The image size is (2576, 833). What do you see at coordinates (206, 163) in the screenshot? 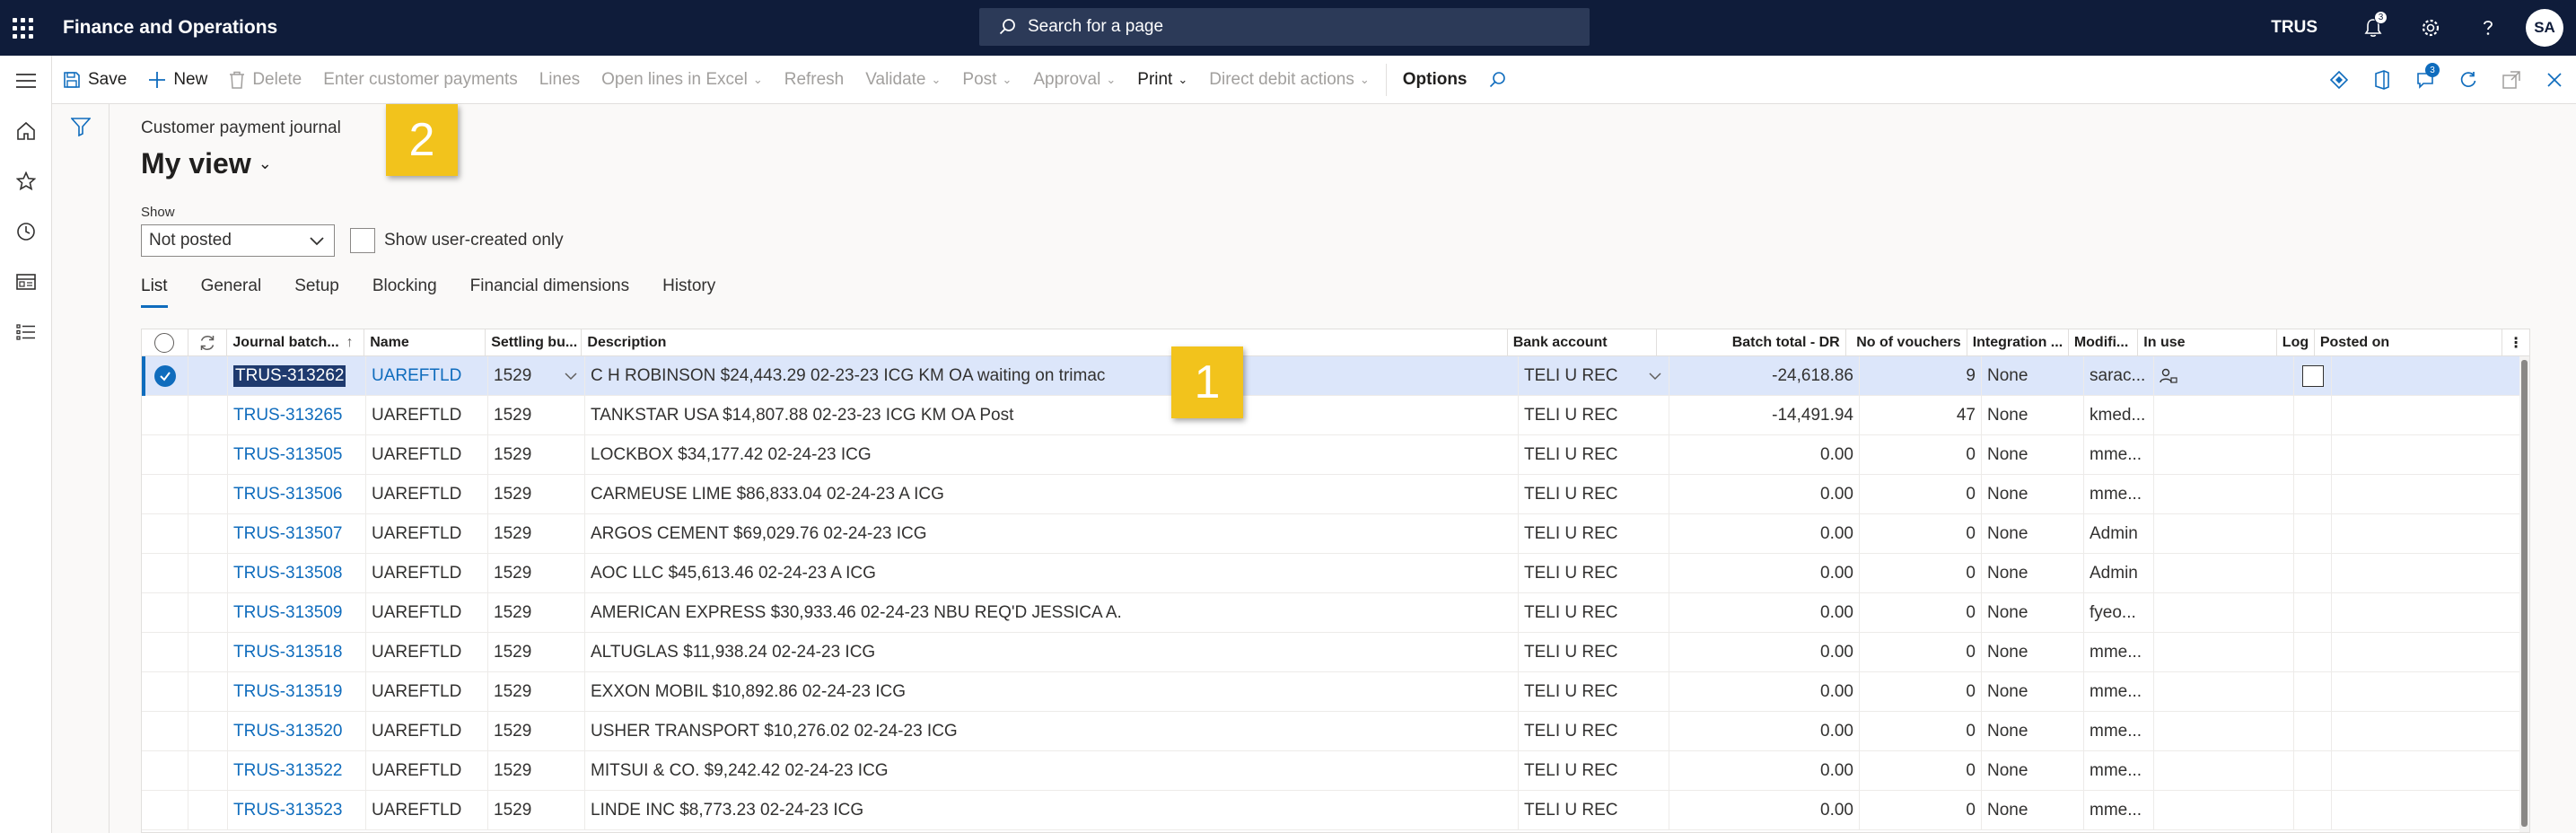
I see `view-selector: My view ⌄` at bounding box center [206, 163].